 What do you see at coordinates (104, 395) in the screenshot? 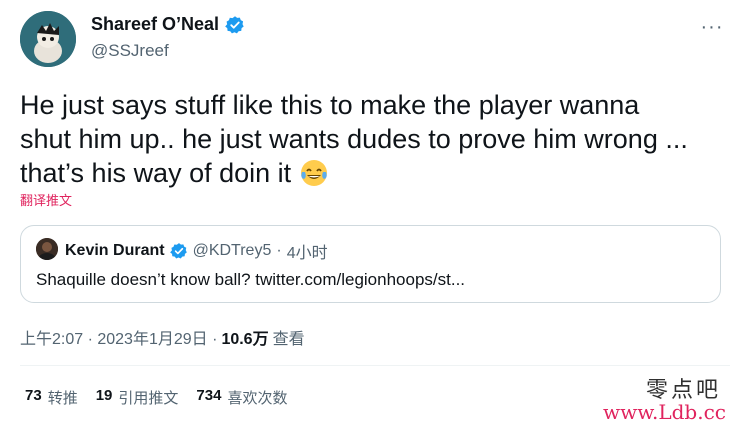
I see `quotes-count: 19` at bounding box center [104, 395].